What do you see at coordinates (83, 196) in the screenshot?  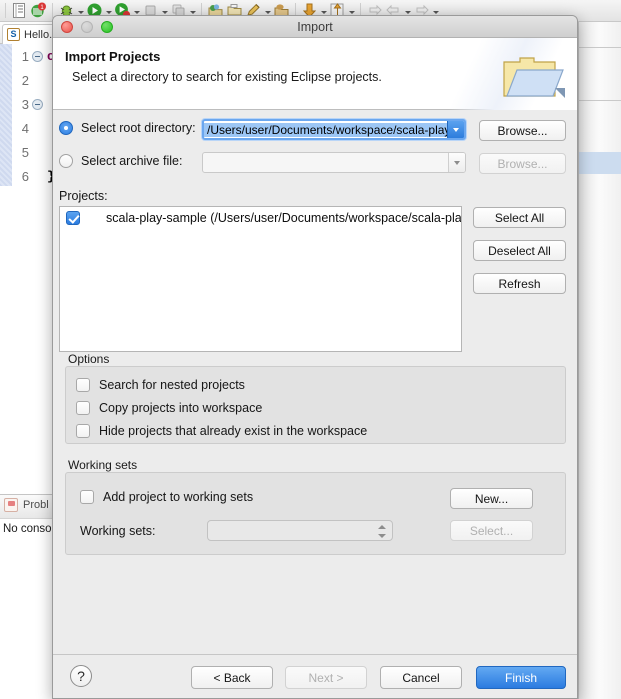 I see `projects-label: Projects:` at bounding box center [83, 196].